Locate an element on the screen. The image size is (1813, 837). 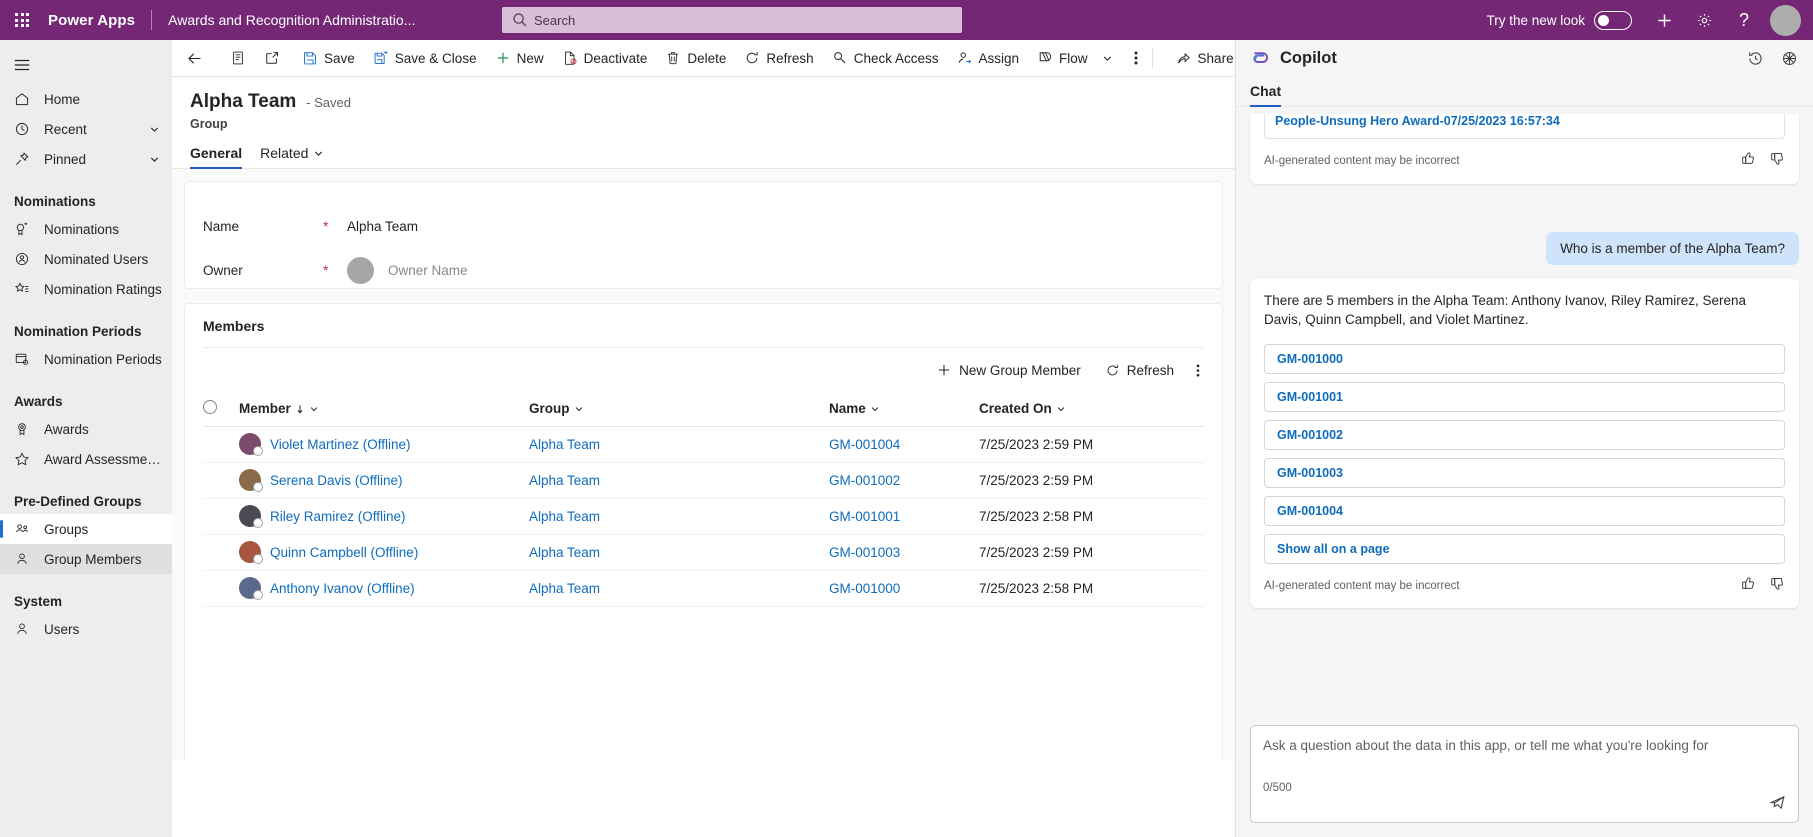
brand-title: Power Apps is located at coordinates (89, 20).